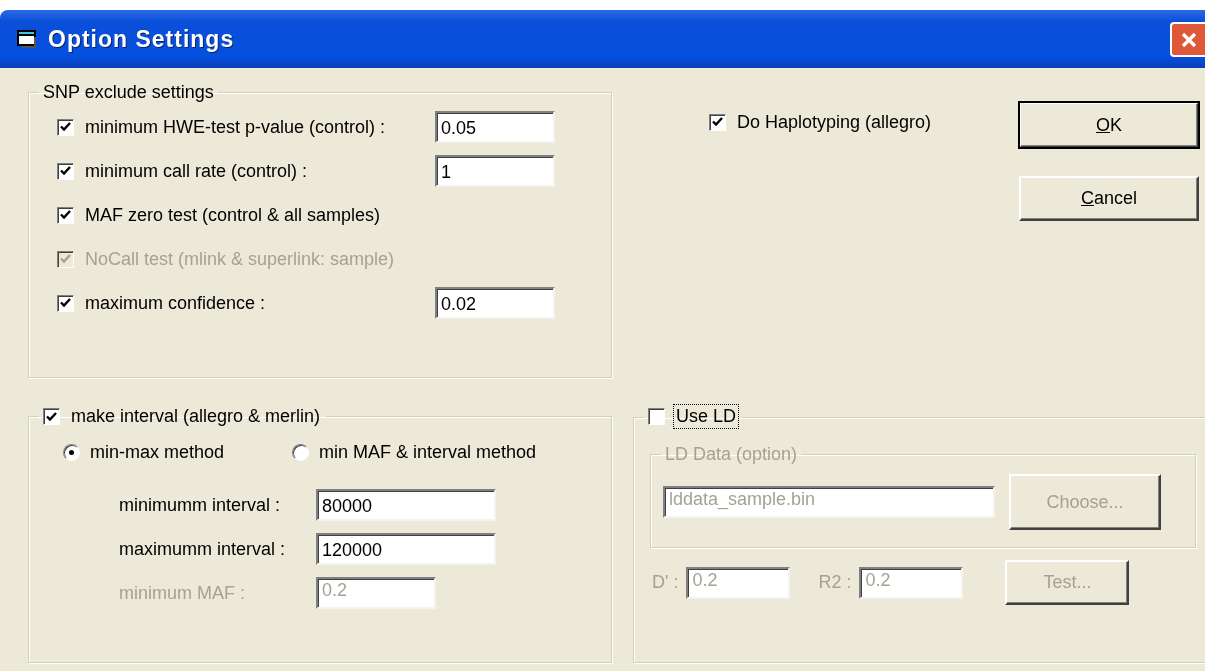  What do you see at coordinates (406, 505) in the screenshot?
I see `text-field: 80000` at bounding box center [406, 505].